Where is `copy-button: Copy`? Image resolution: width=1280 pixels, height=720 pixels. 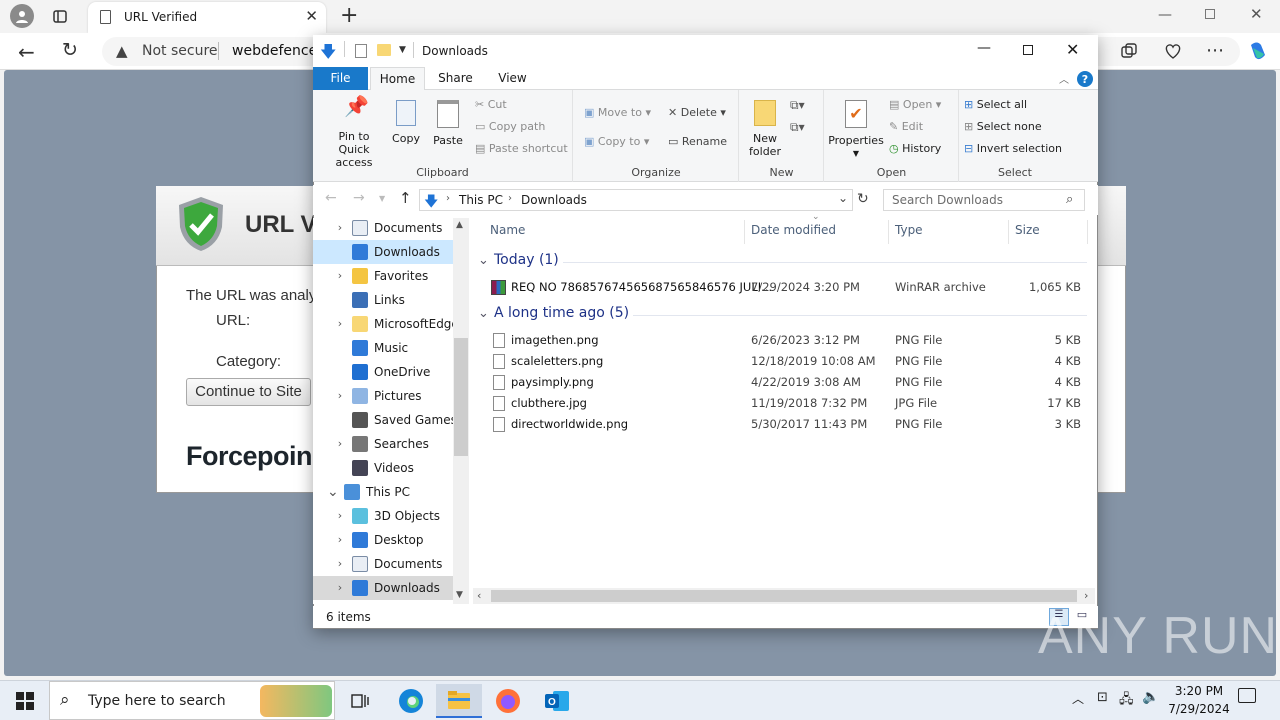
copy-button: Copy is located at coordinates (406, 122).